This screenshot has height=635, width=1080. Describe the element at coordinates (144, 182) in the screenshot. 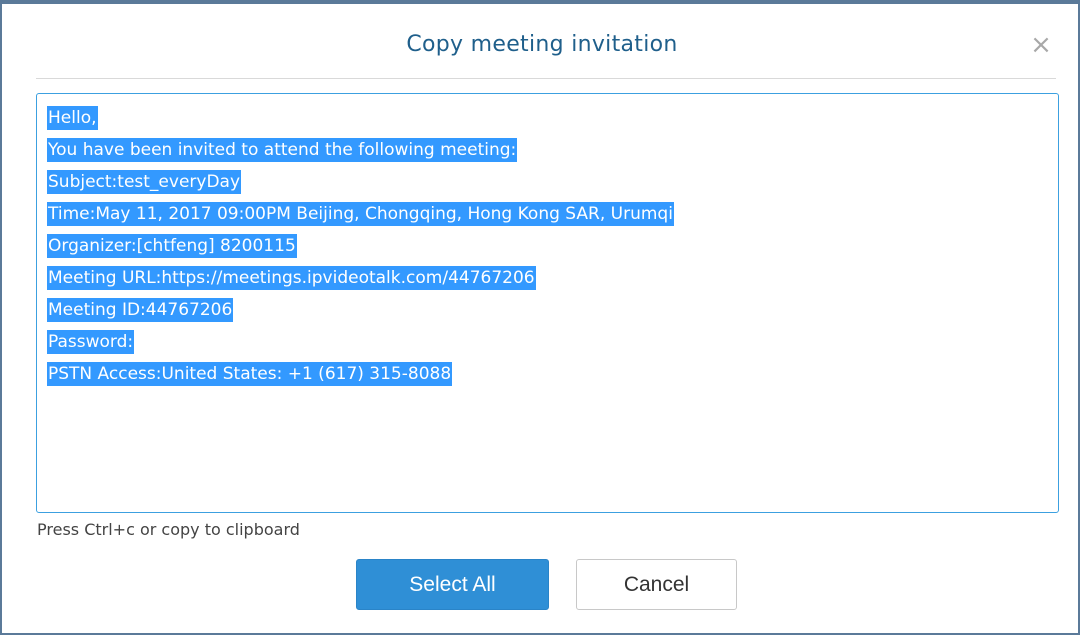

I see `invitation-line-text: Subject:test_everyDay` at that location.